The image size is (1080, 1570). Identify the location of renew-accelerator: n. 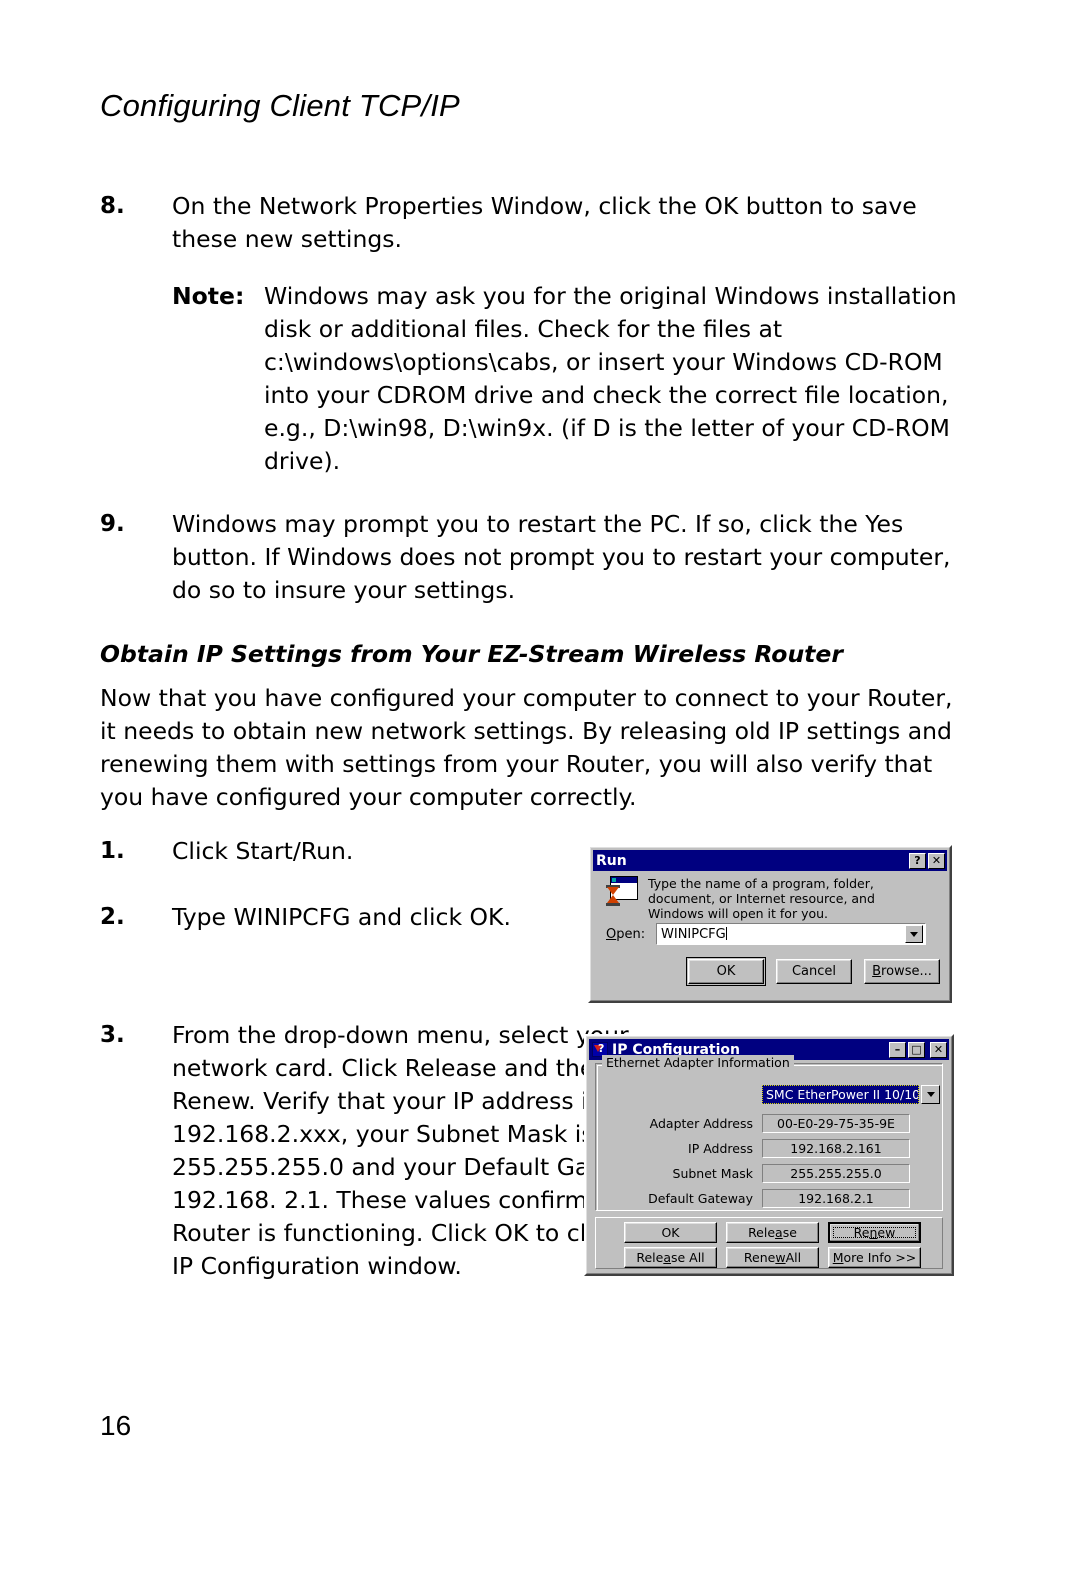
(873, 1232).